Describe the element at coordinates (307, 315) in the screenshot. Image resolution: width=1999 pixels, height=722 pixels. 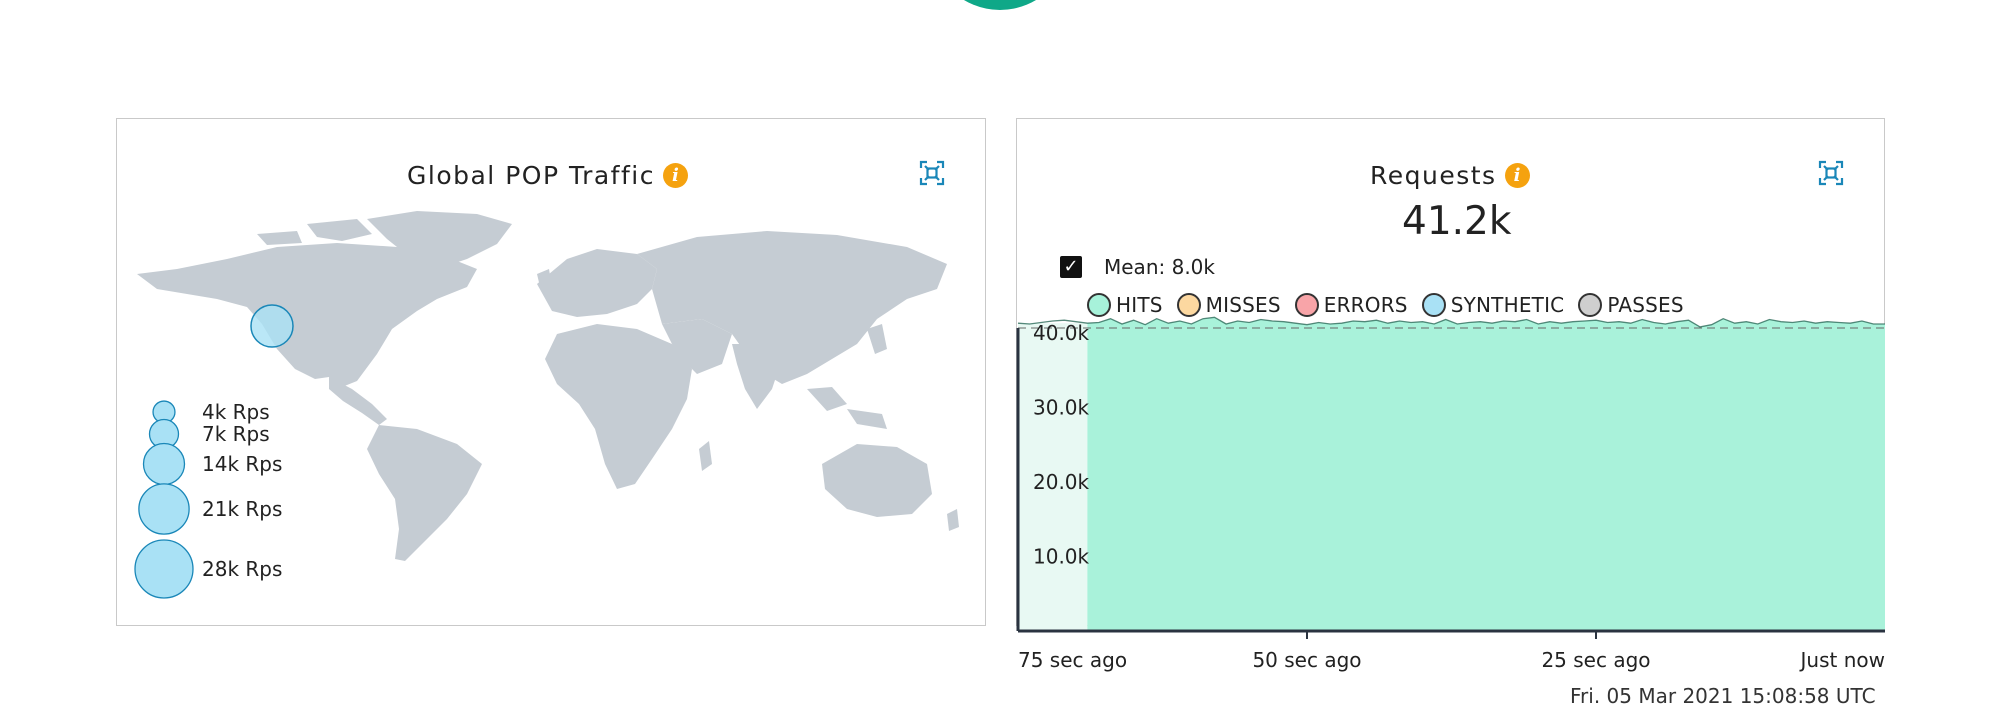
I see `continent-north-america` at that location.